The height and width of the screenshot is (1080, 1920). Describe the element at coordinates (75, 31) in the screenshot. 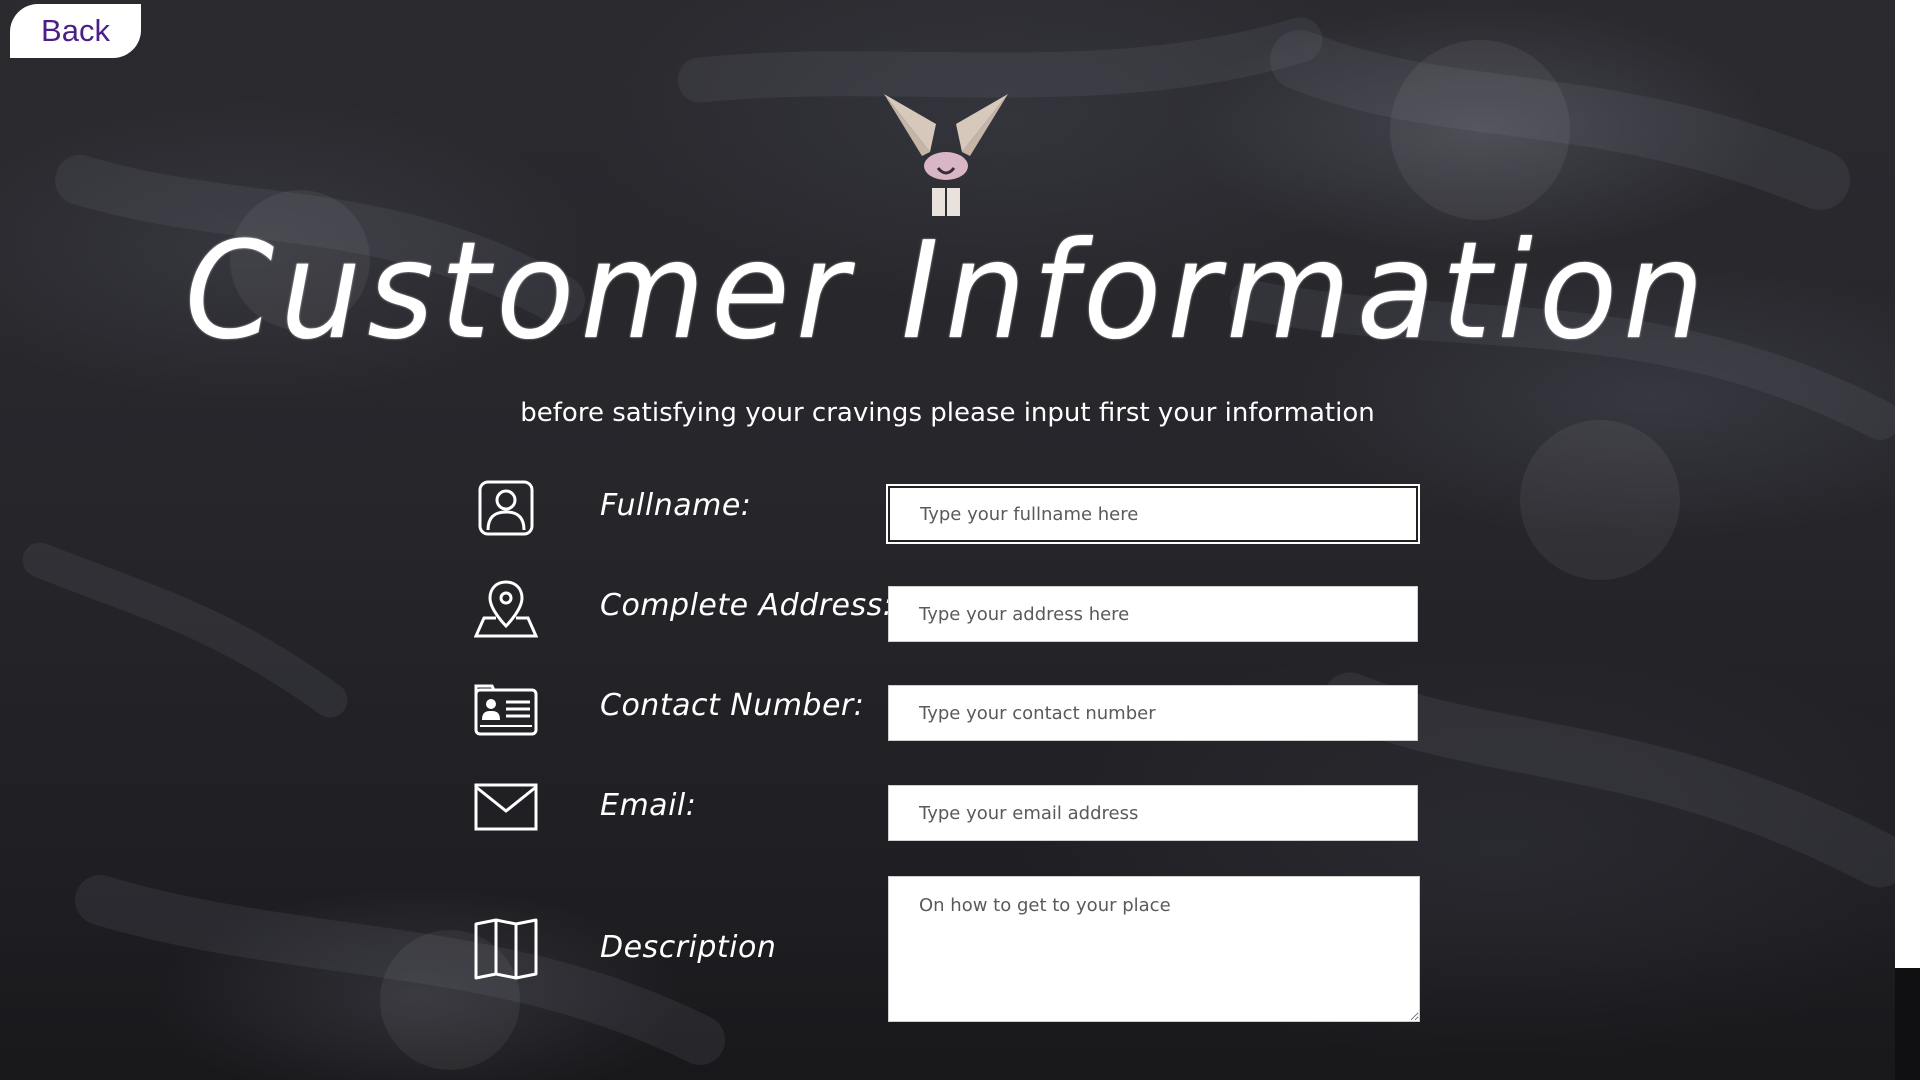

I see `back-button: Back` at that location.